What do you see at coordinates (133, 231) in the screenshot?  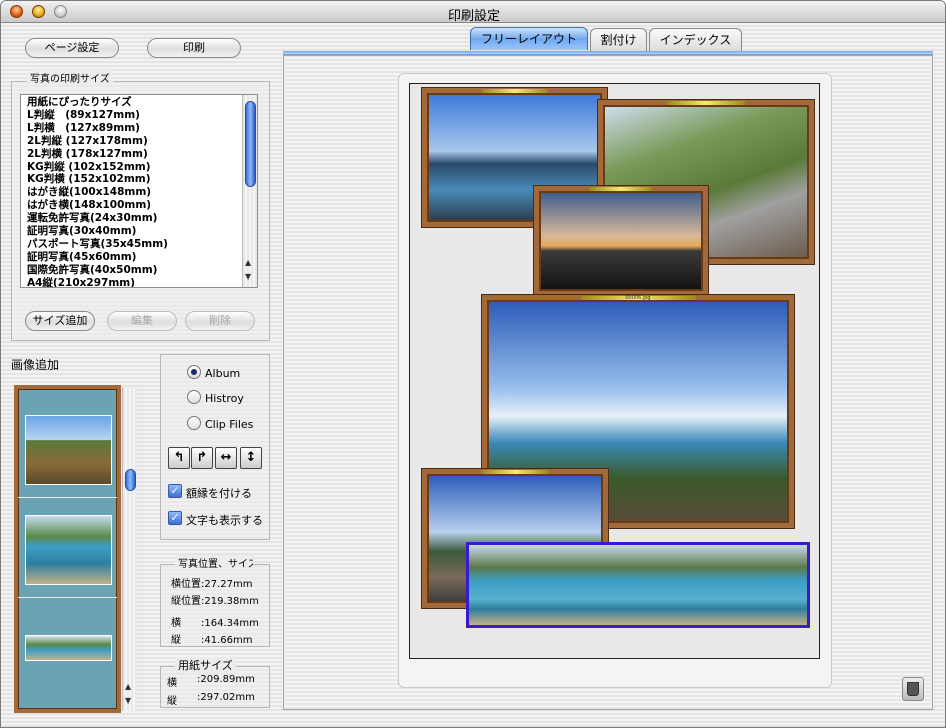 I see `print-size-item: 証明写真(30x40mm)` at bounding box center [133, 231].